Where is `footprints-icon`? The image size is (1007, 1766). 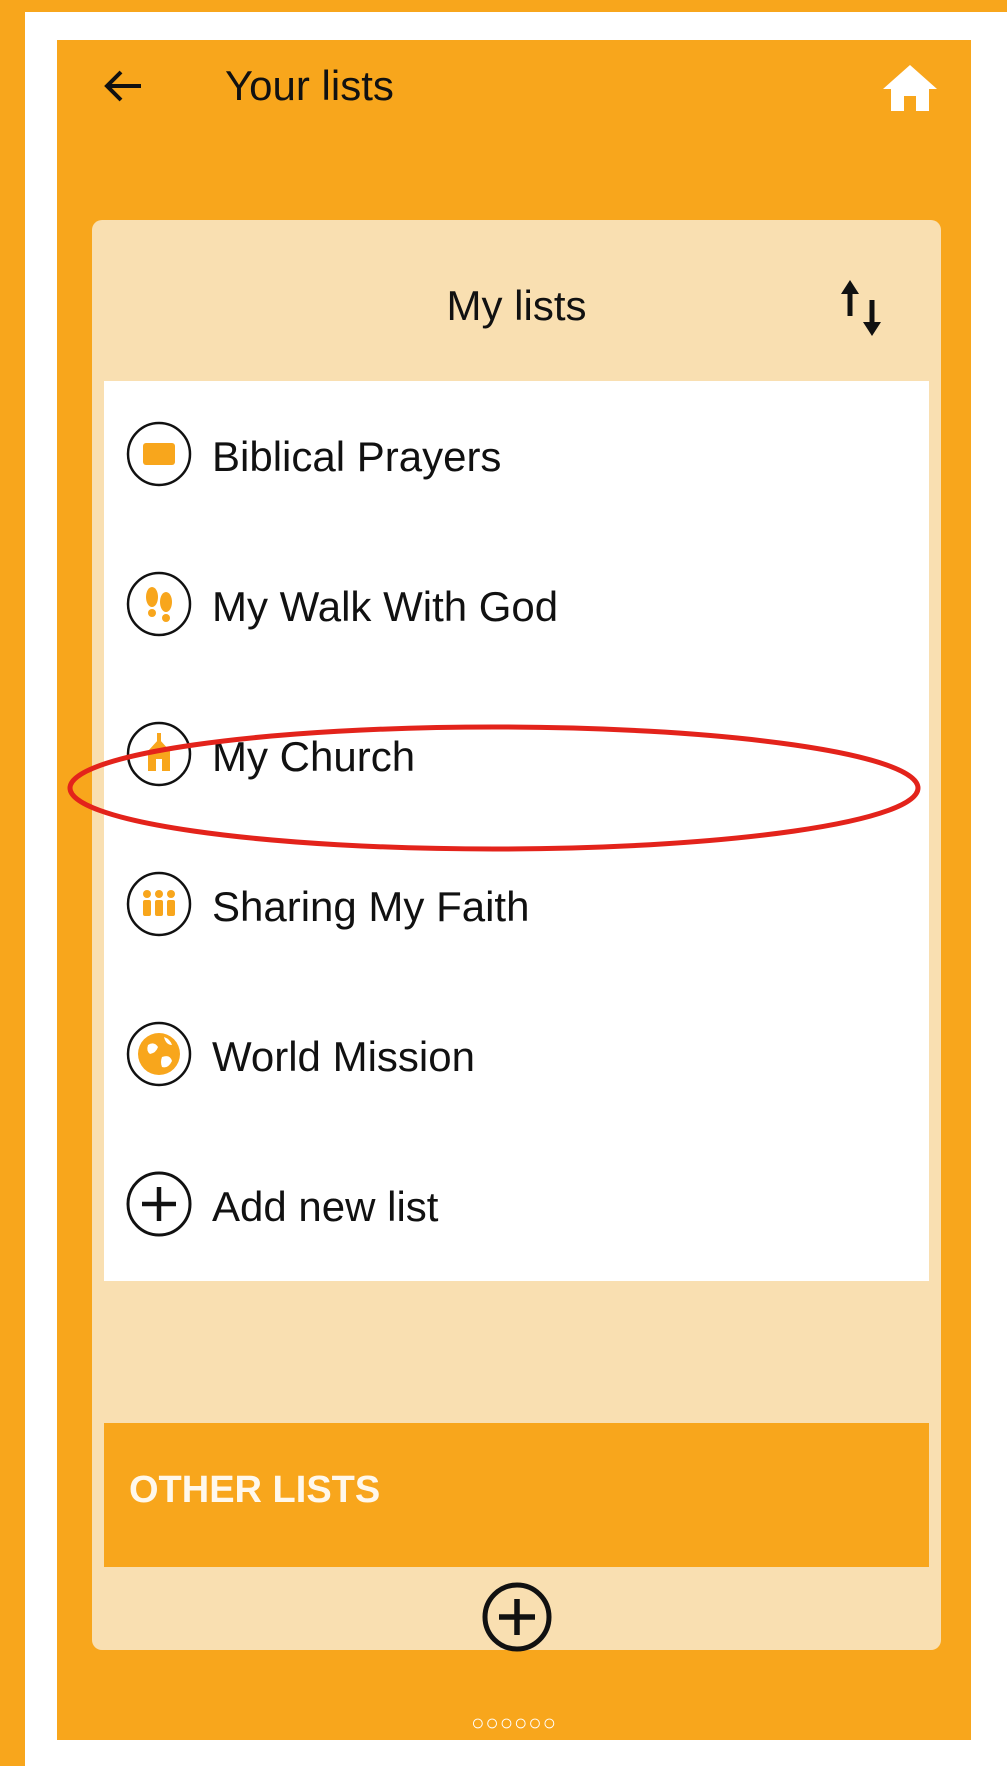 footprints-icon is located at coordinates (159, 604).